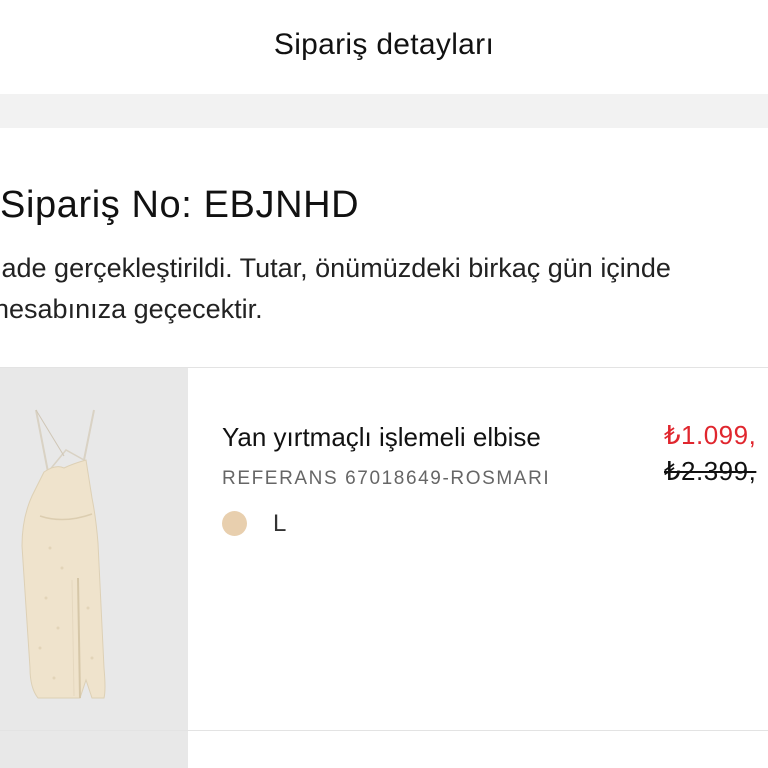 This screenshot has height=768, width=768. Describe the element at coordinates (94, 749) in the screenshot. I see `next-product-image` at that location.